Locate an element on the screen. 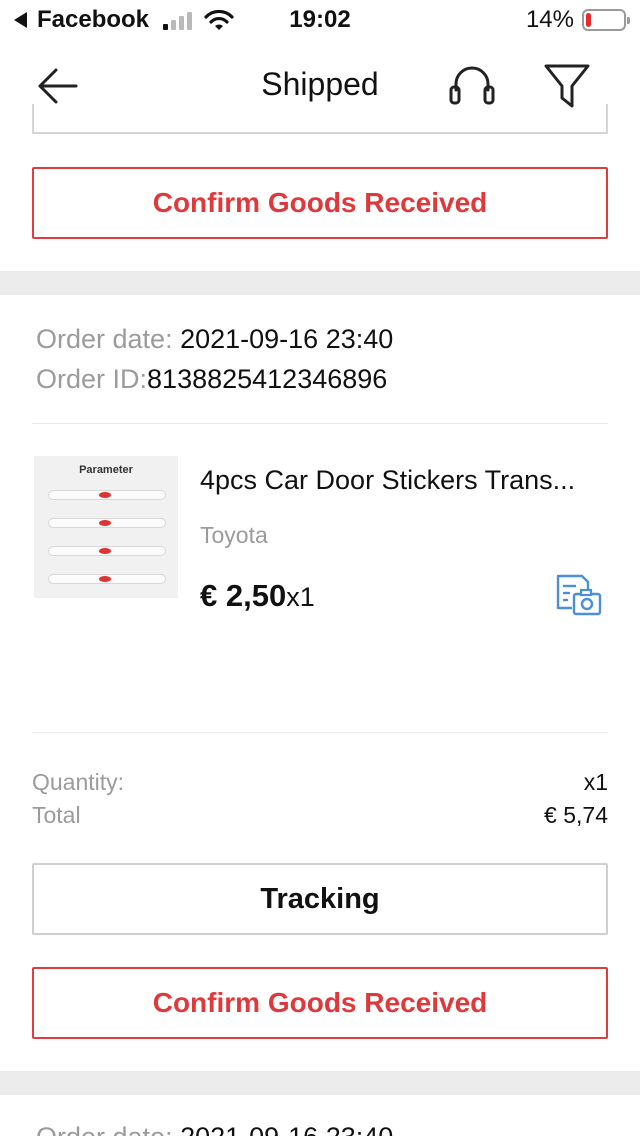 Image resolution: width=640 pixels, height=1136 pixels. order-id-value: 8138825412346896 is located at coordinates (267, 379).